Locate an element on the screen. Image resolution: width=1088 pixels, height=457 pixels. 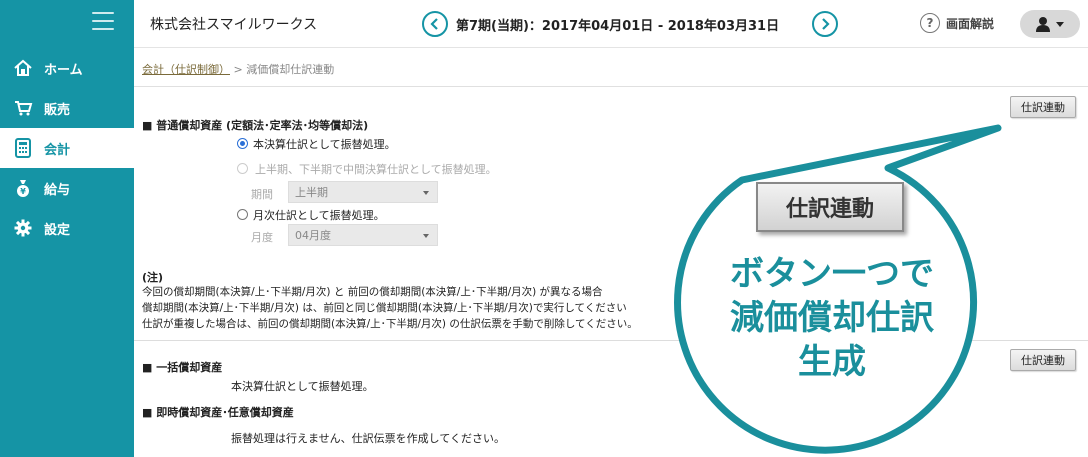
help-label: 画面解説 is located at coordinates (970, 23).